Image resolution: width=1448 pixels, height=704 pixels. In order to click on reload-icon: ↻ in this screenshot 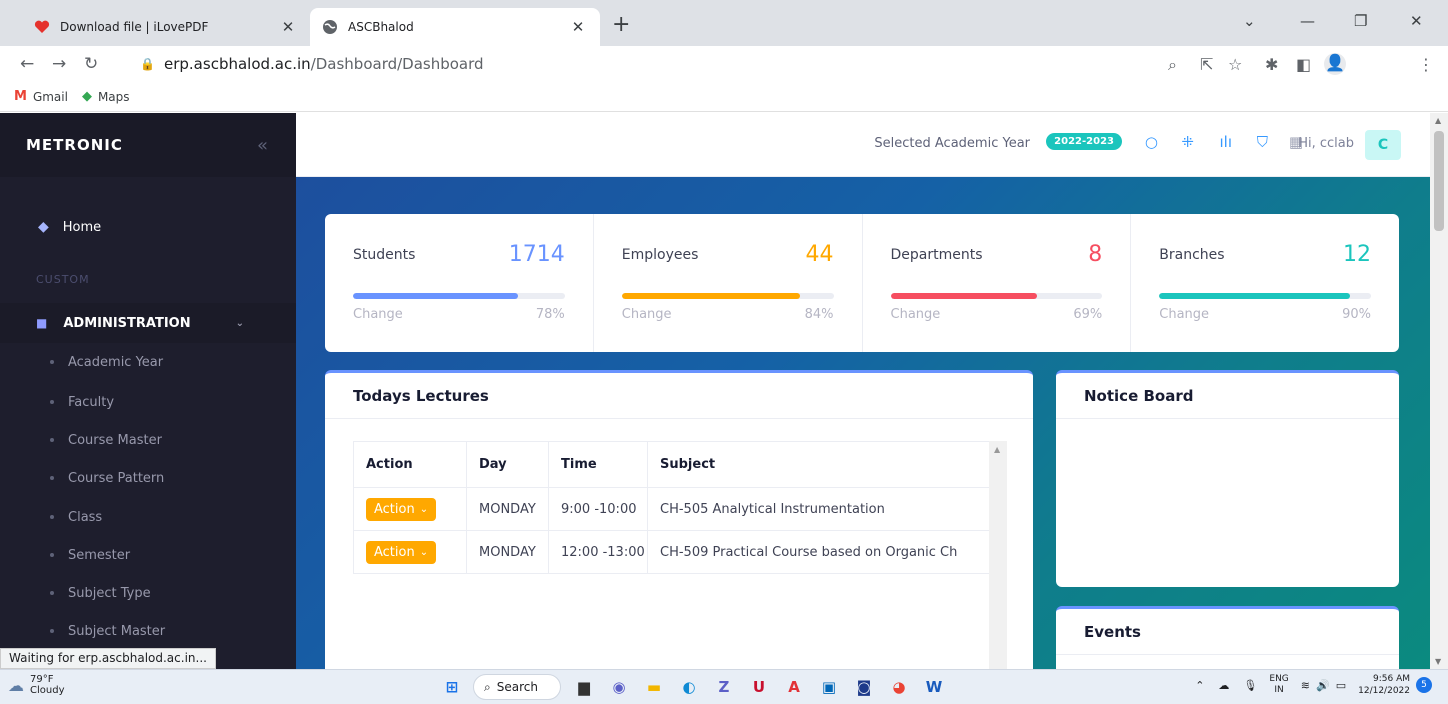, I will do `click(91, 64)`.